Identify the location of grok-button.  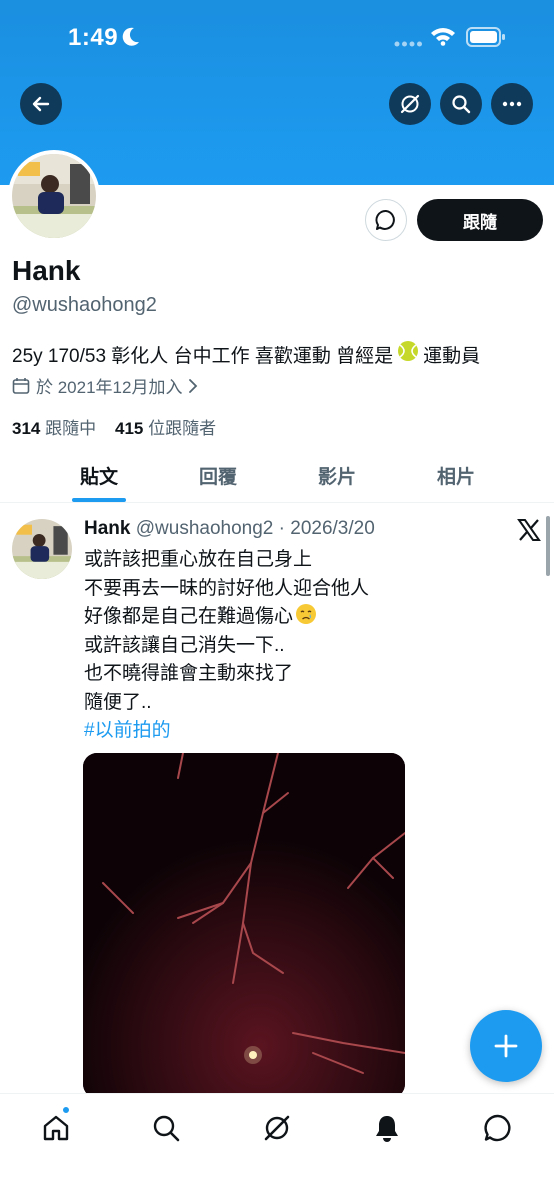
(410, 104).